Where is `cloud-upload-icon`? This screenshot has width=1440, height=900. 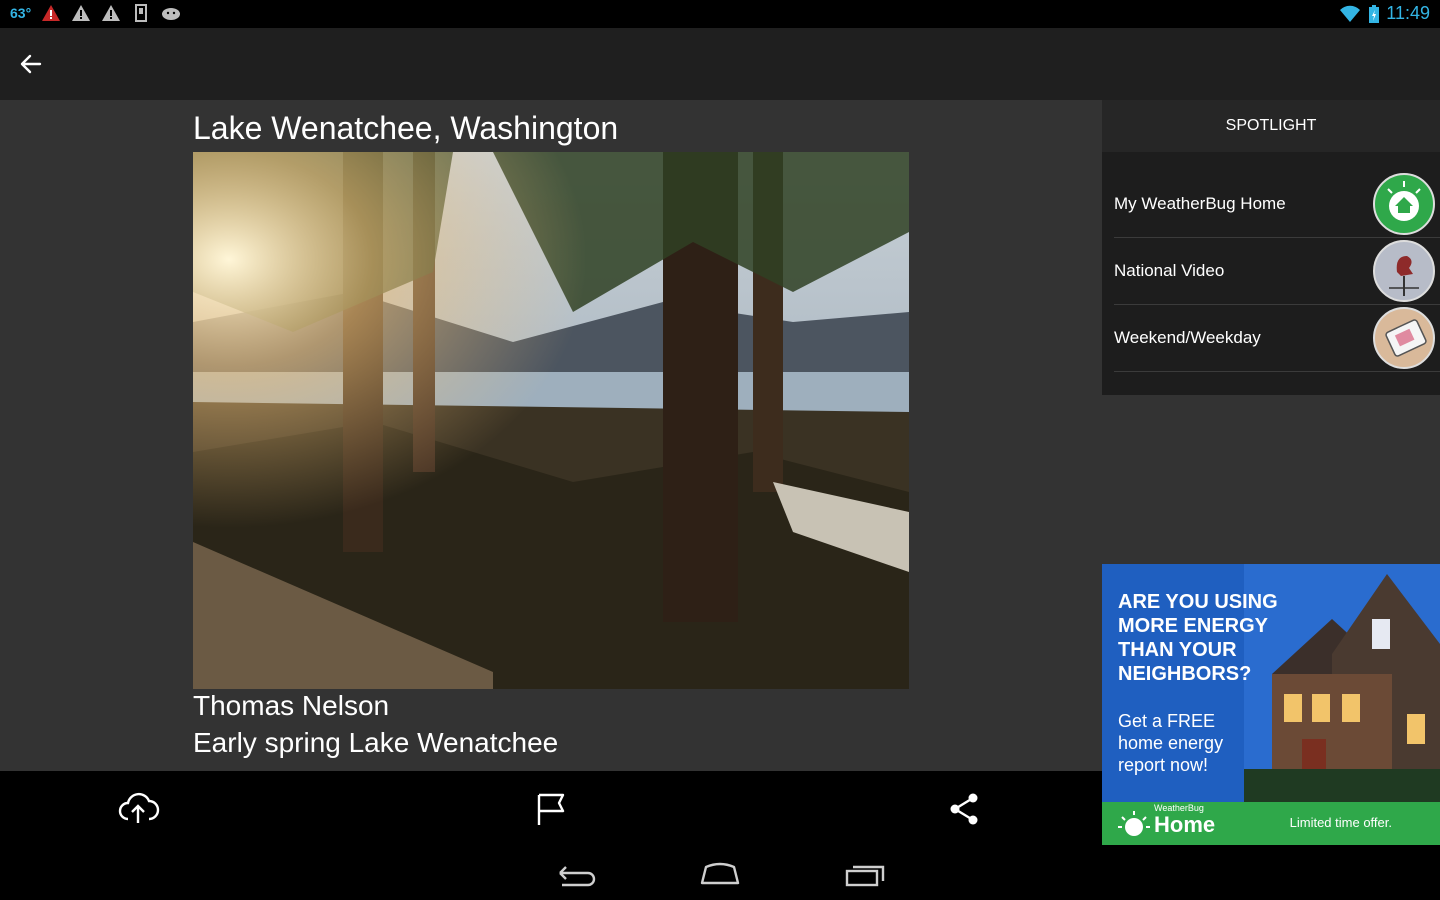 cloud-upload-icon is located at coordinates (138, 809).